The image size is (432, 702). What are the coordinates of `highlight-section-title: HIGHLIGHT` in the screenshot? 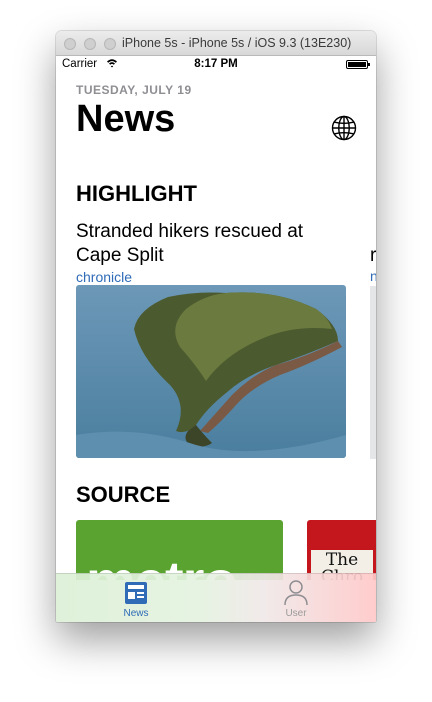 It's located at (136, 193).